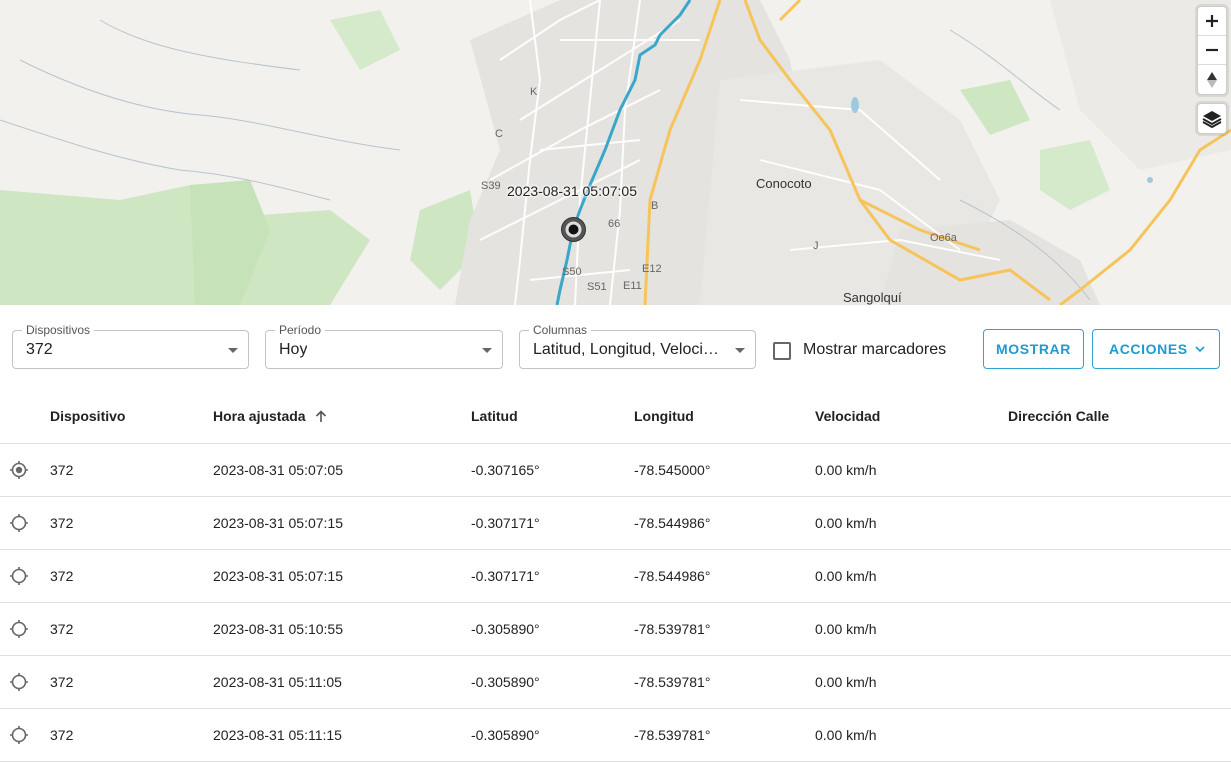  I want to click on header-time: Hora ajustada, so click(270, 416).